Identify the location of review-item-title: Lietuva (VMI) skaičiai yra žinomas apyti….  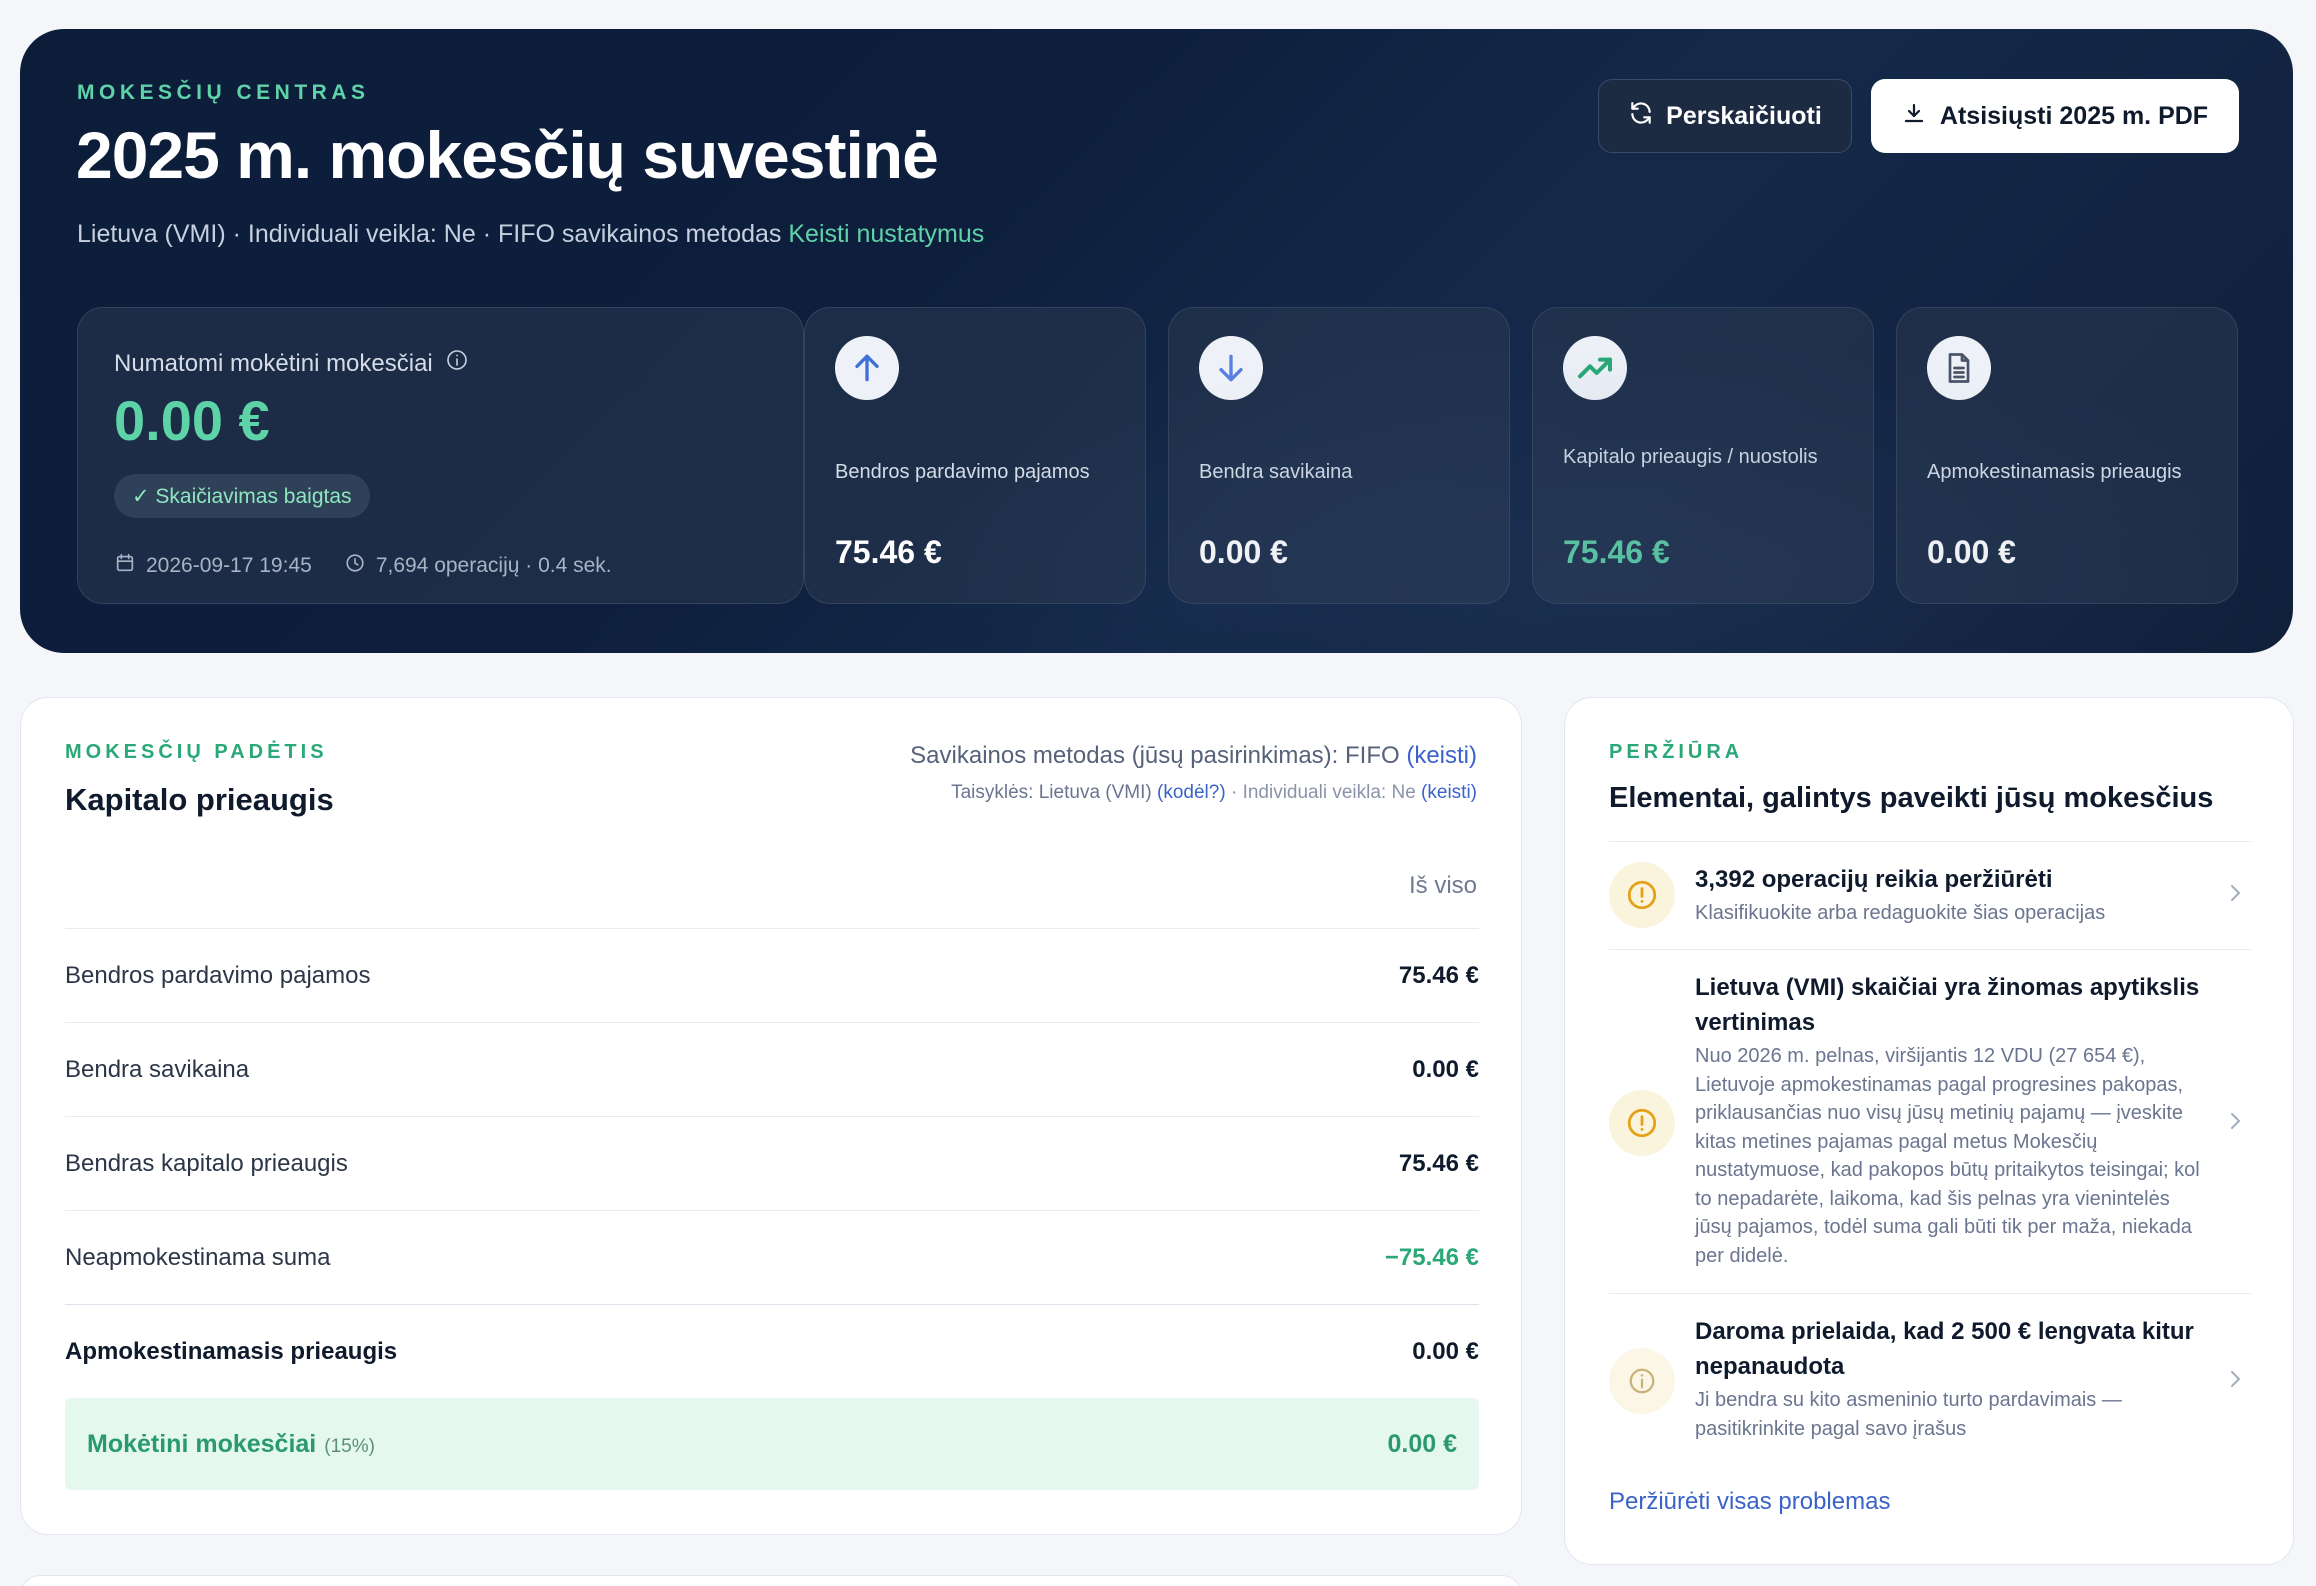
(1947, 1005).